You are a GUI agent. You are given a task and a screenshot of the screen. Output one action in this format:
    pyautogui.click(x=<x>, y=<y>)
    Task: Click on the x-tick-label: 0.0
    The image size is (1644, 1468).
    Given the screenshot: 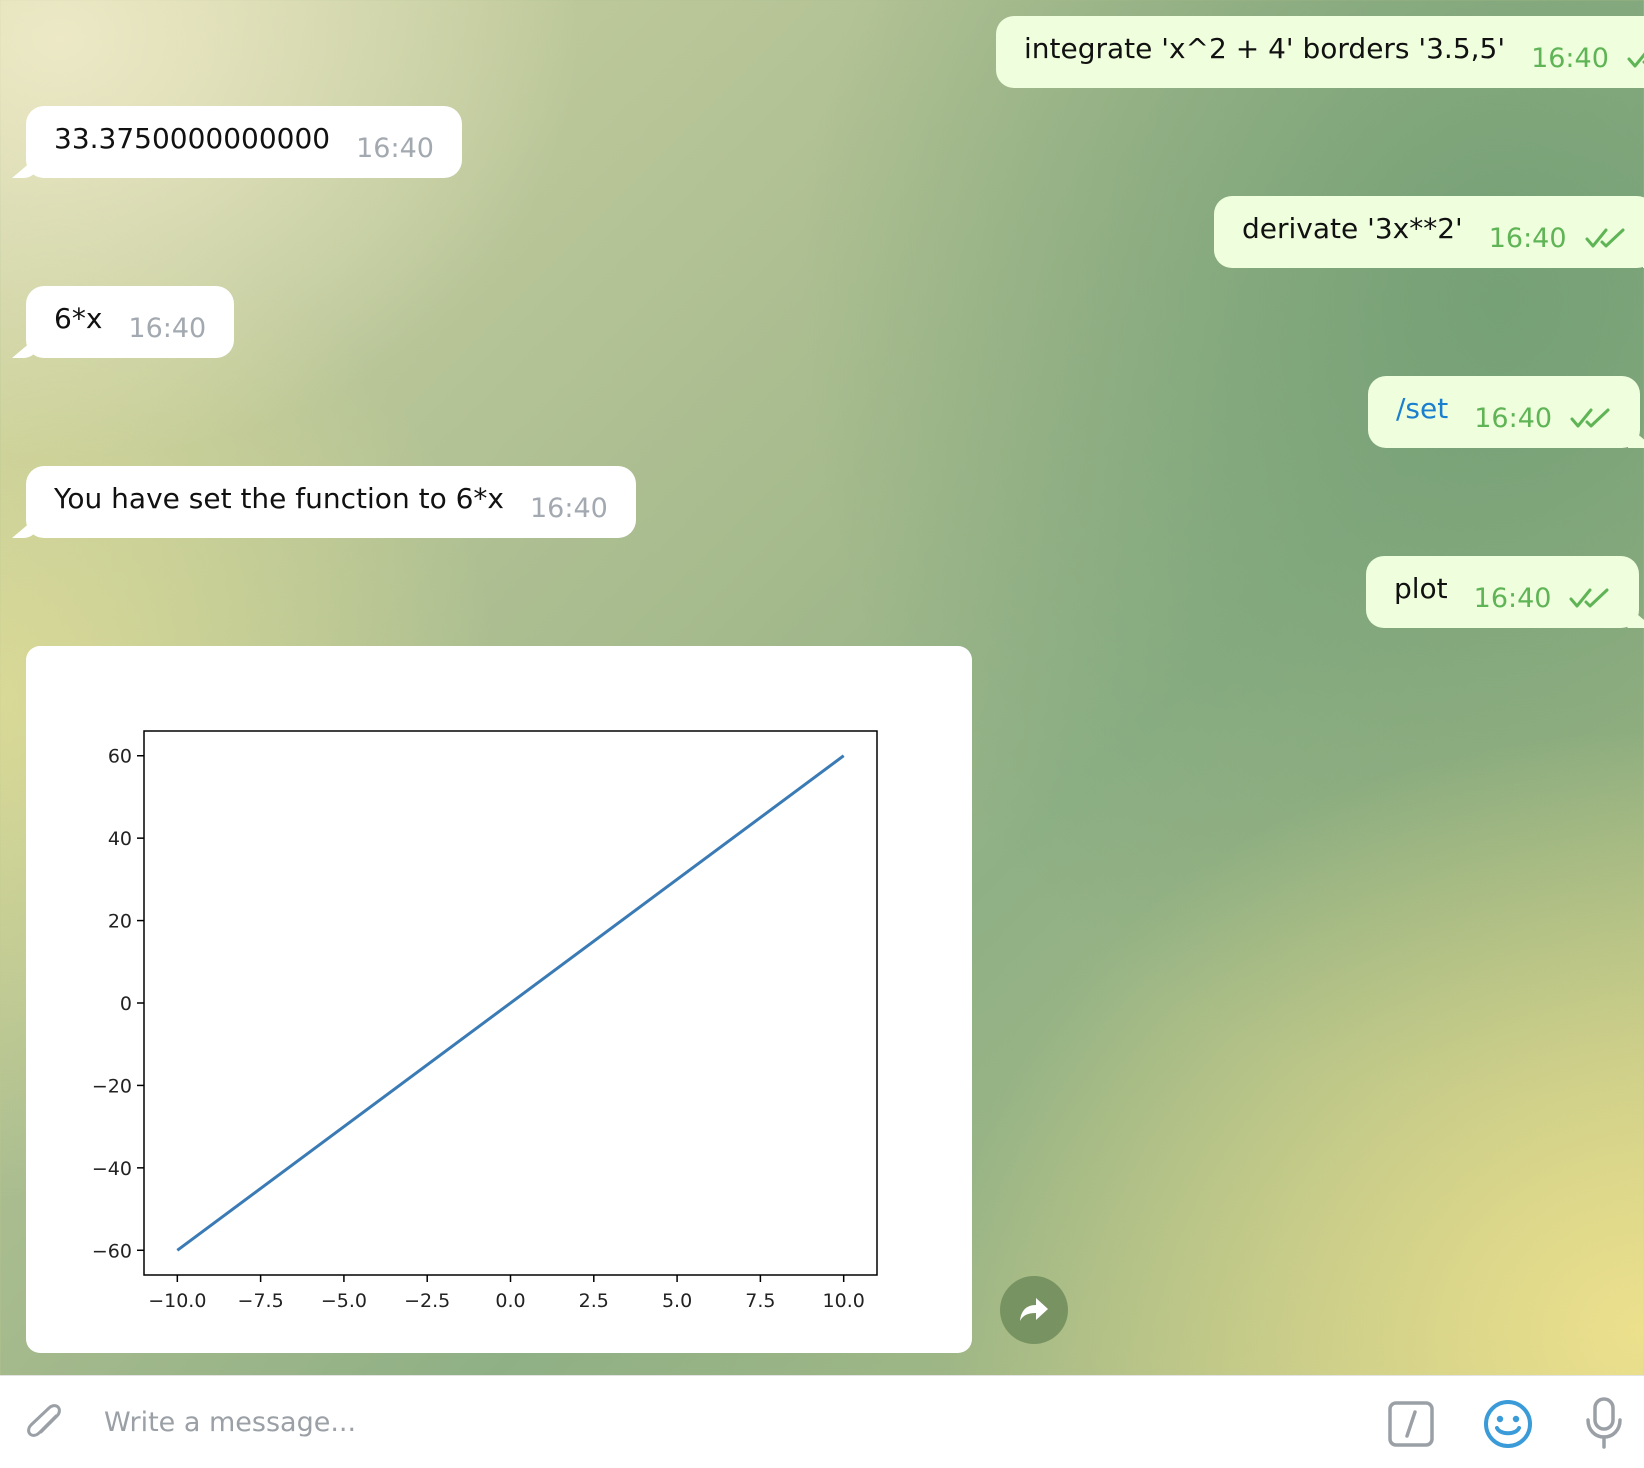 What is the action you would take?
    pyautogui.click(x=510, y=1301)
    